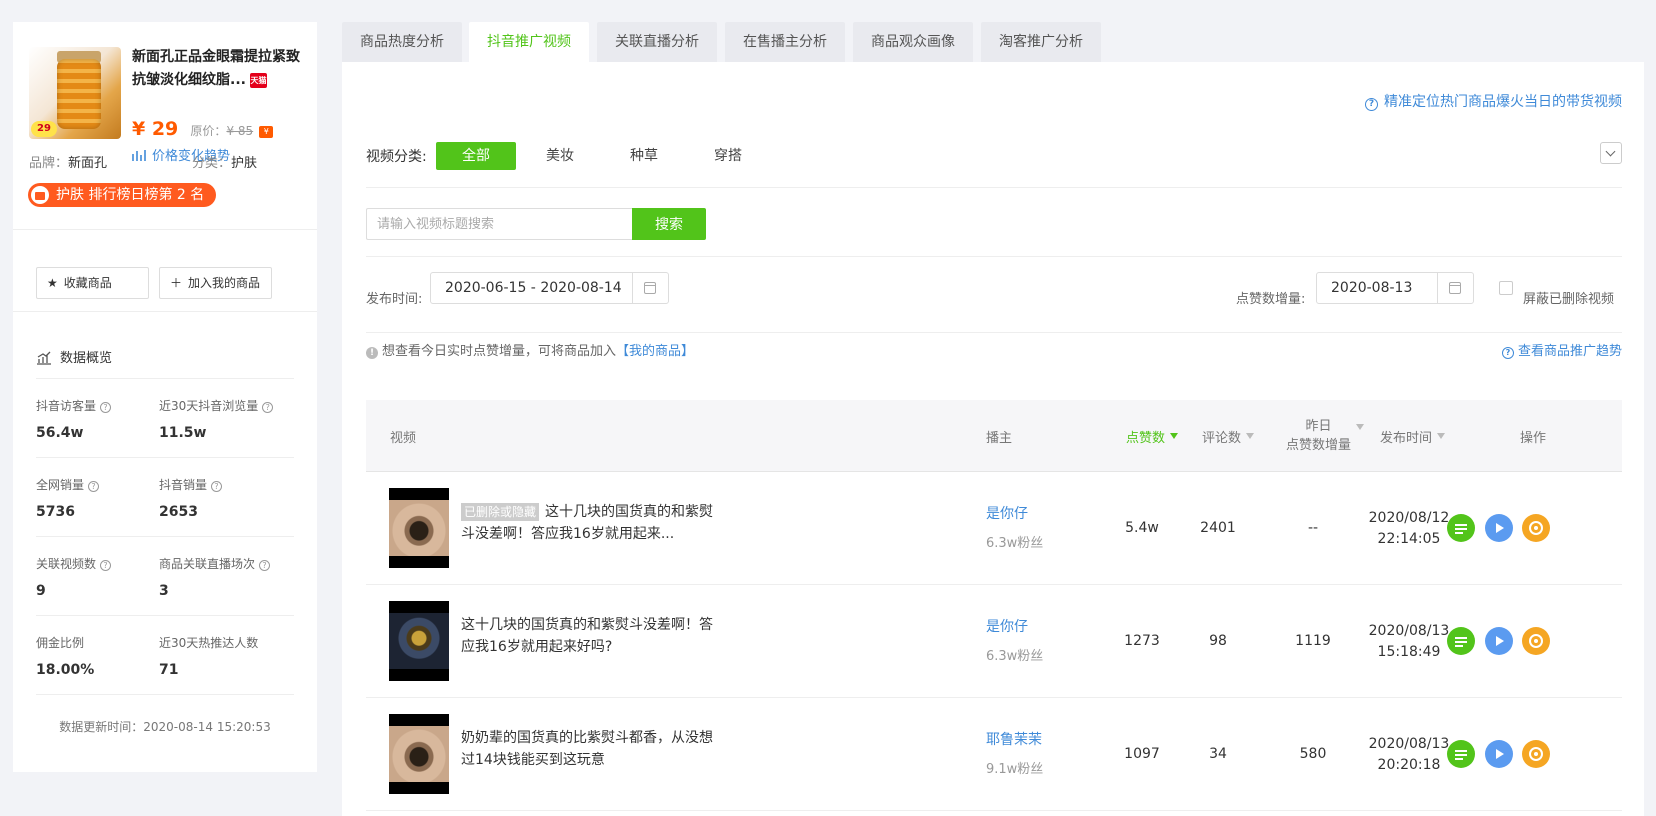  Describe the element at coordinates (999, 438) in the screenshot. I see `col-anchor: 播主` at that location.